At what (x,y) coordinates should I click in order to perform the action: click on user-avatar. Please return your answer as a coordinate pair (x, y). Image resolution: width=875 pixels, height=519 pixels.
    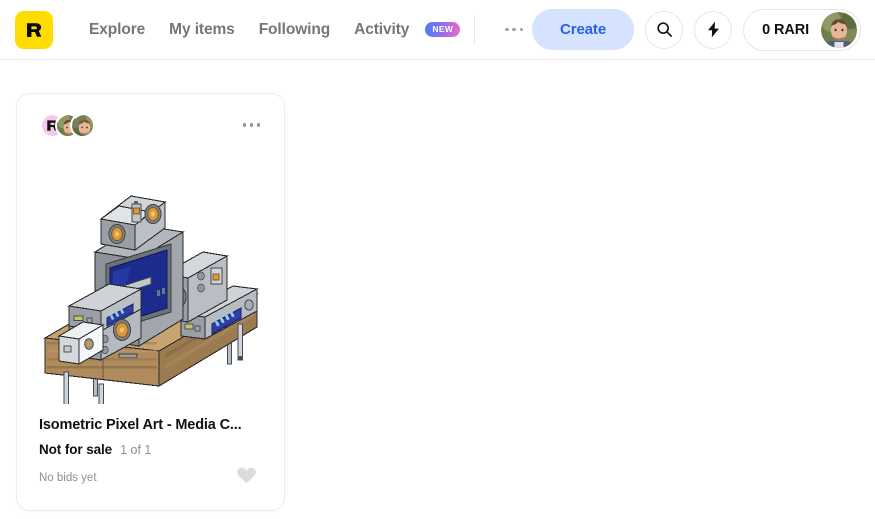
    Looking at the image, I should click on (839, 29).